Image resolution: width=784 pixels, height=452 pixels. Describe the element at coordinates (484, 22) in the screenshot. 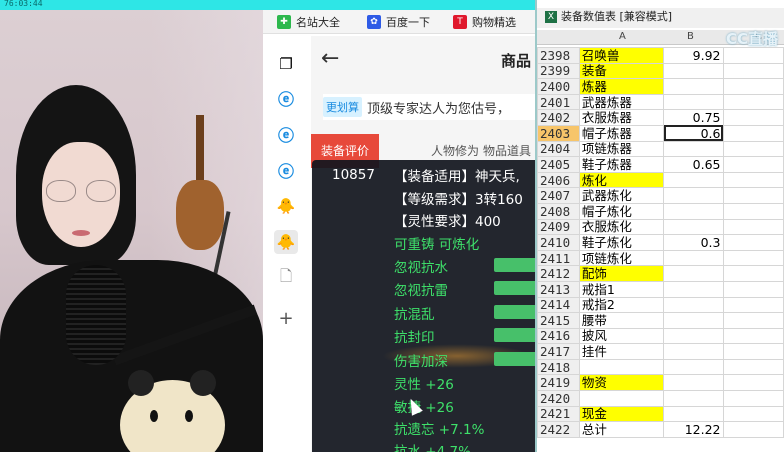

I see `favorite-item: T 购物精选` at that location.